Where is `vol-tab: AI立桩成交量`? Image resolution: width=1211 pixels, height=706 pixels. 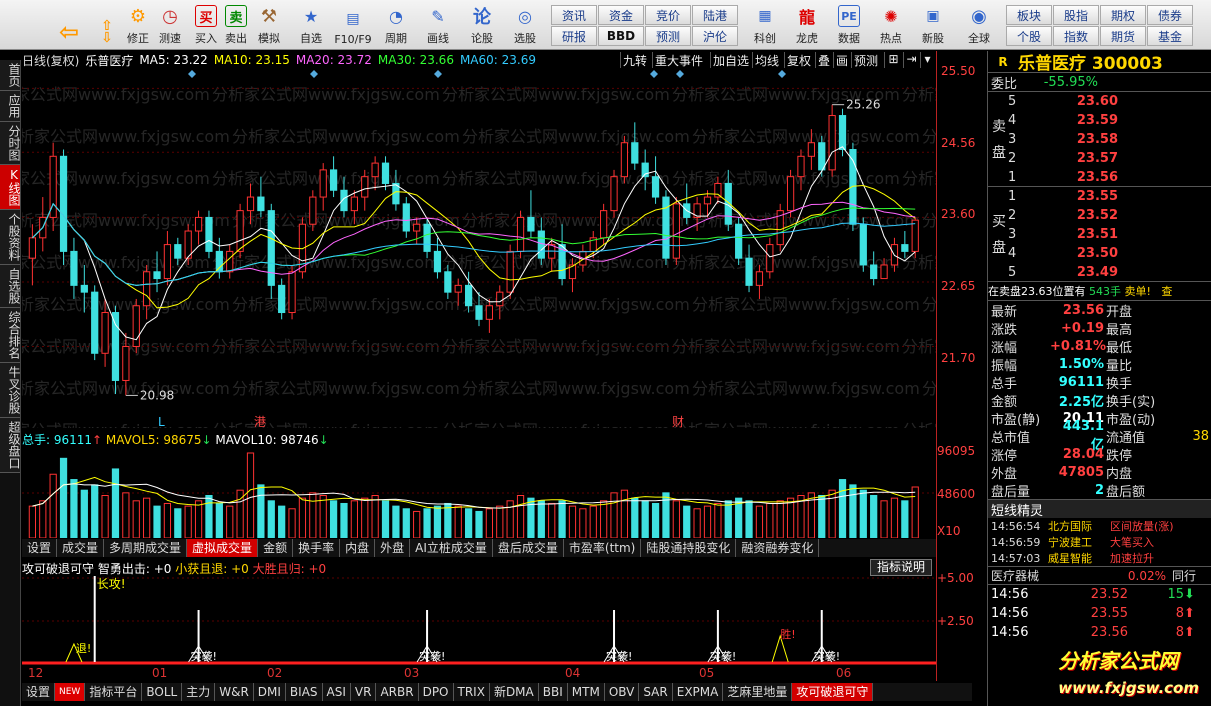 vol-tab: AI立桩成交量 is located at coordinates (451, 548).